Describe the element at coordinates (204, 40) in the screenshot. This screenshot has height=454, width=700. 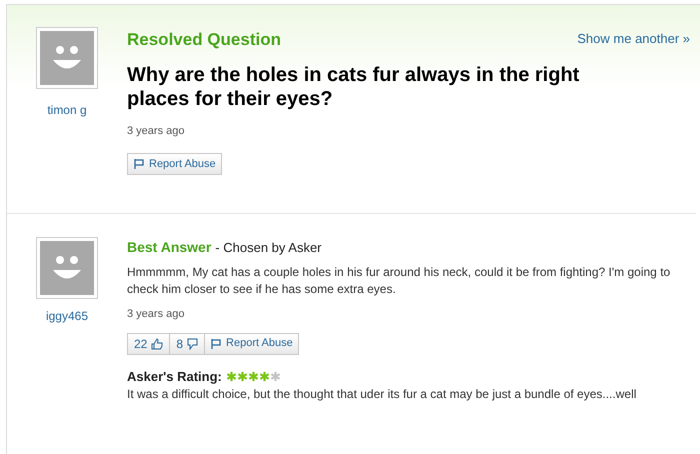
I see `section-heading: Resolved Question` at that location.